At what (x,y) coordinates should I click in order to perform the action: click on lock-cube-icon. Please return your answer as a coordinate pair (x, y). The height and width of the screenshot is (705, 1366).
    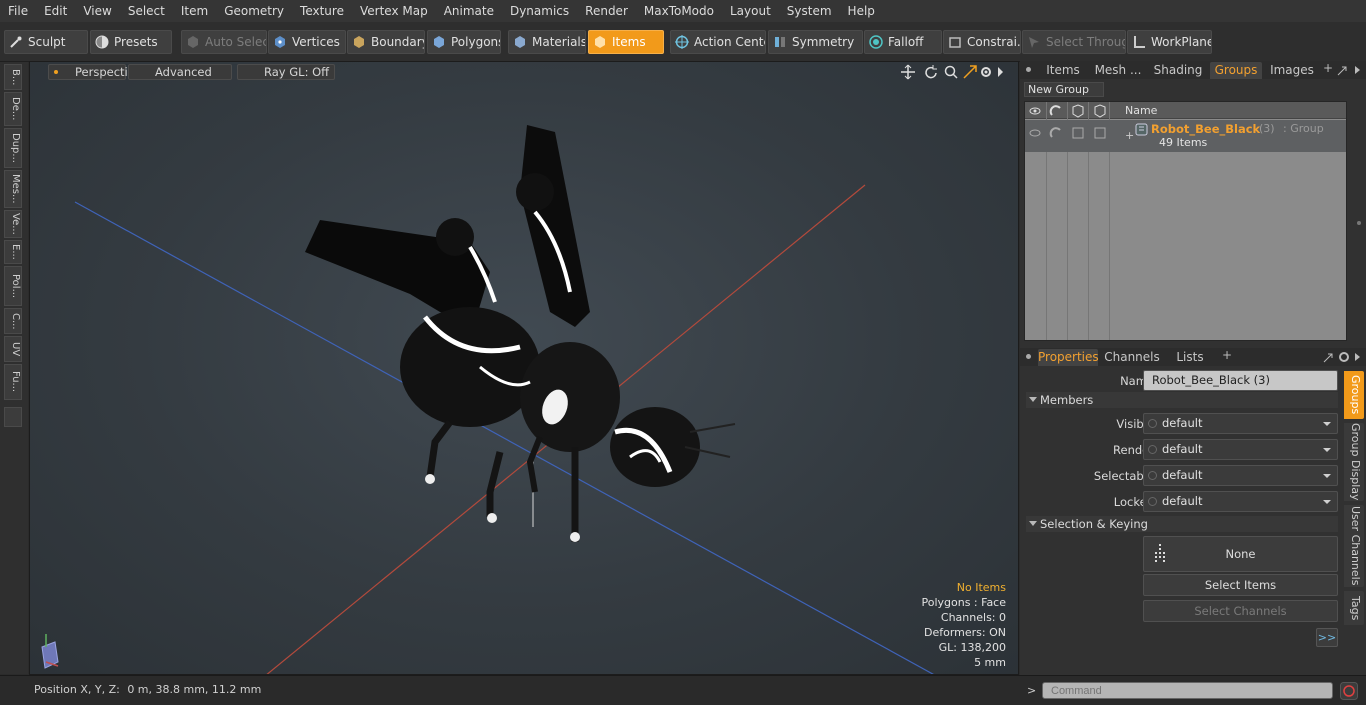
    Looking at the image, I should click on (1100, 111).